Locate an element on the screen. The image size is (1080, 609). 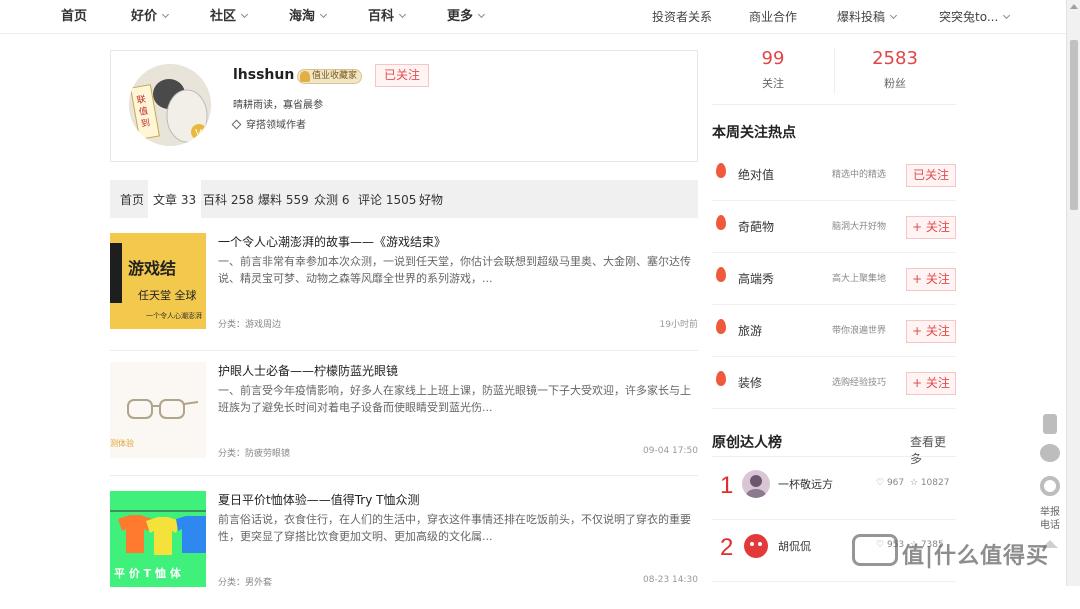
thumb-subtitle: 任天堂 全球 is located at coordinates (167, 295).